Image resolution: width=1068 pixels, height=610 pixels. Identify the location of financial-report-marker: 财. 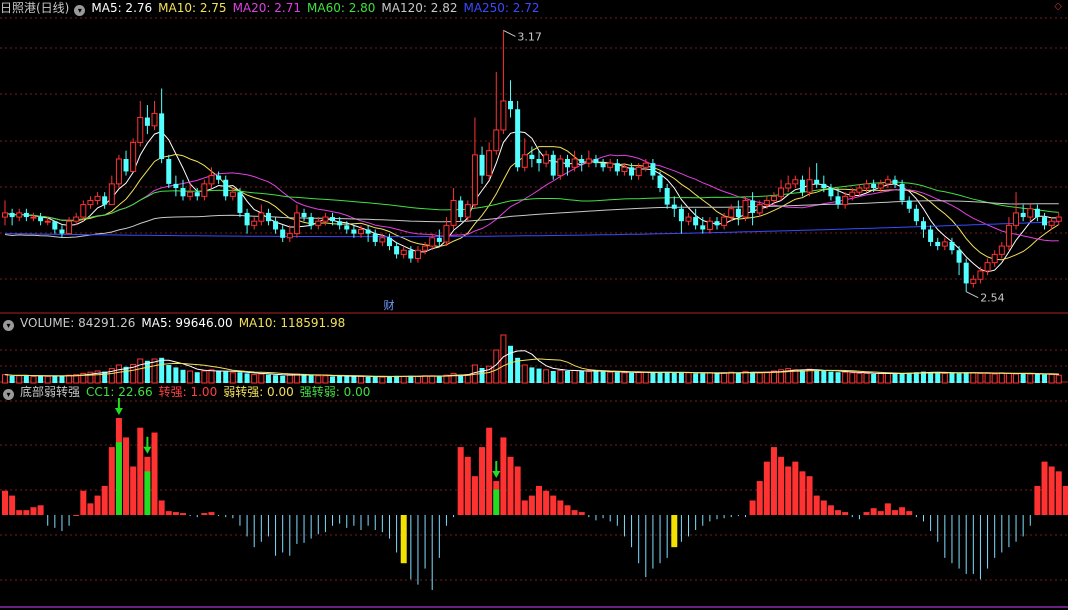
(388, 305).